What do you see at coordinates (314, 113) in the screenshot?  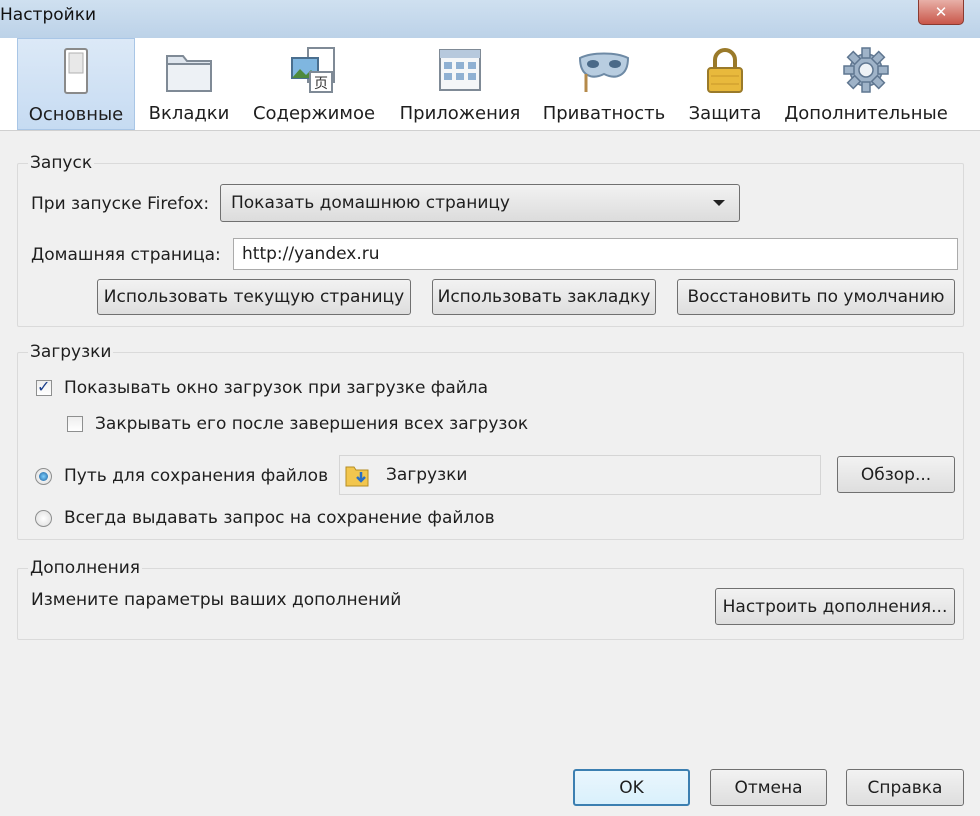 I see `tab-label: Содержимое` at bounding box center [314, 113].